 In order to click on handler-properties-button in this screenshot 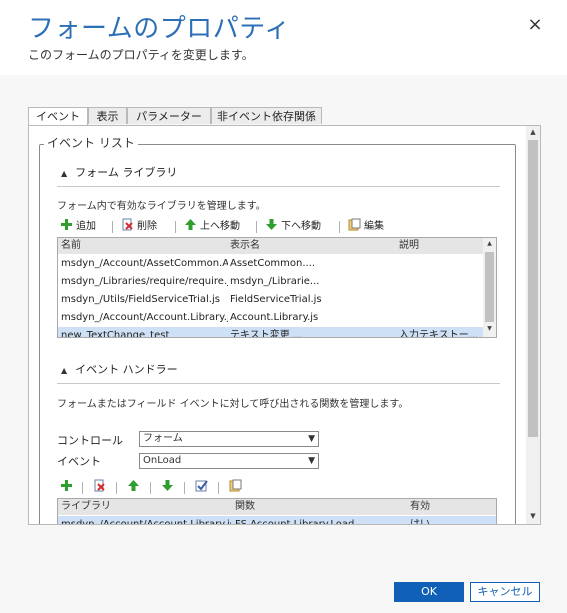, I will do `click(203, 488)`.